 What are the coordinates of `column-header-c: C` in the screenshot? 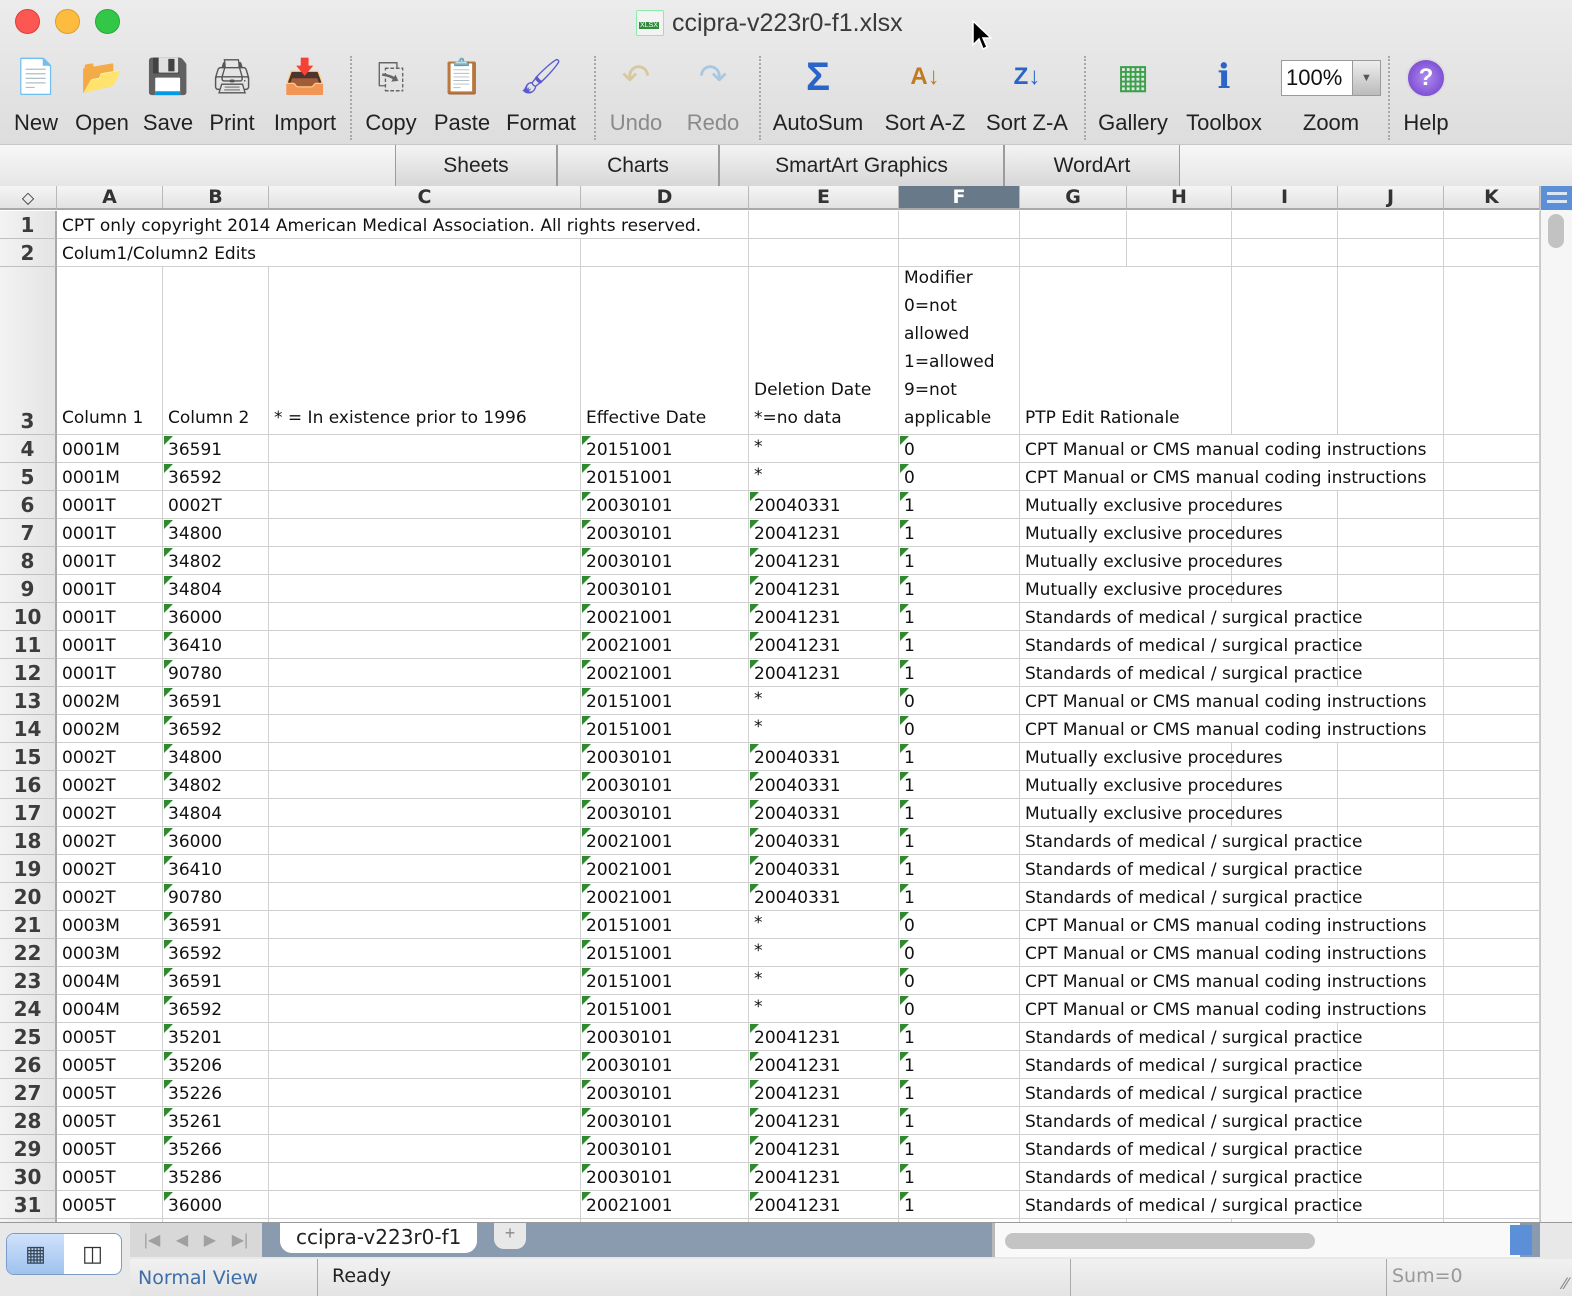 It's located at (425, 198).